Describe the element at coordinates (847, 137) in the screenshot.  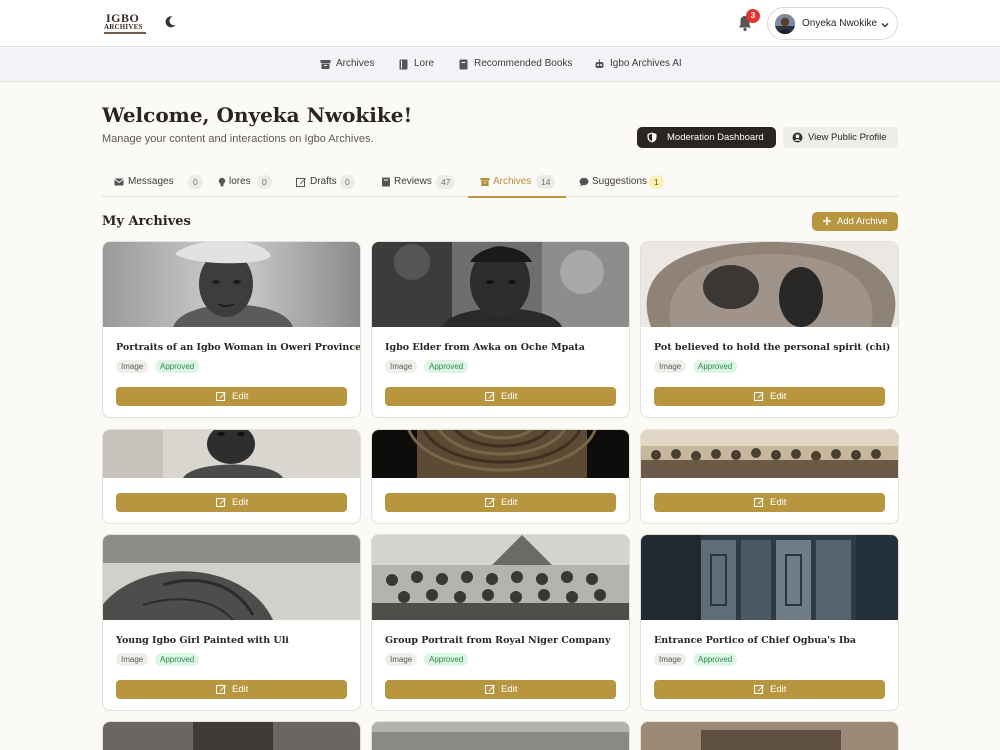
I see `view-public-profile-label: View Public Profile` at that location.